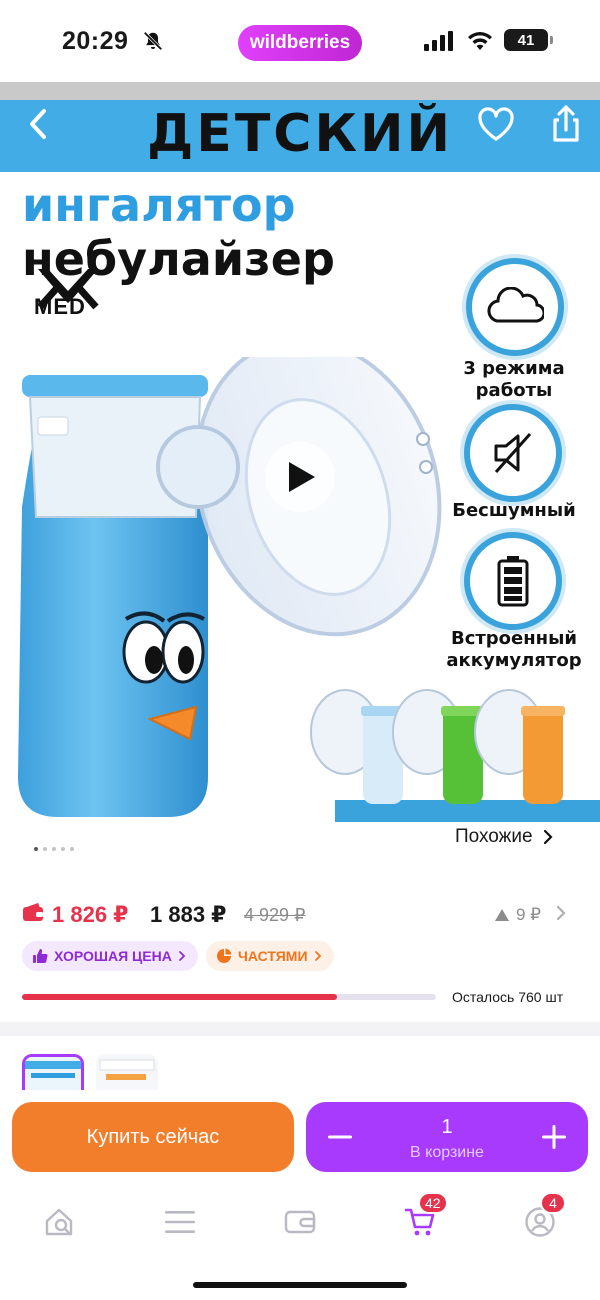 Image resolution: width=600 pixels, height=1300 pixels. I want to click on feature-battery-icon, so click(513, 581).